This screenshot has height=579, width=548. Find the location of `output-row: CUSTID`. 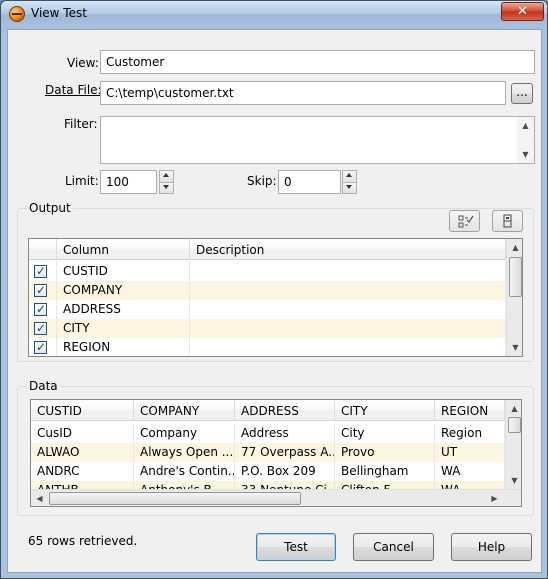

output-row: CUSTID is located at coordinates (267, 271).